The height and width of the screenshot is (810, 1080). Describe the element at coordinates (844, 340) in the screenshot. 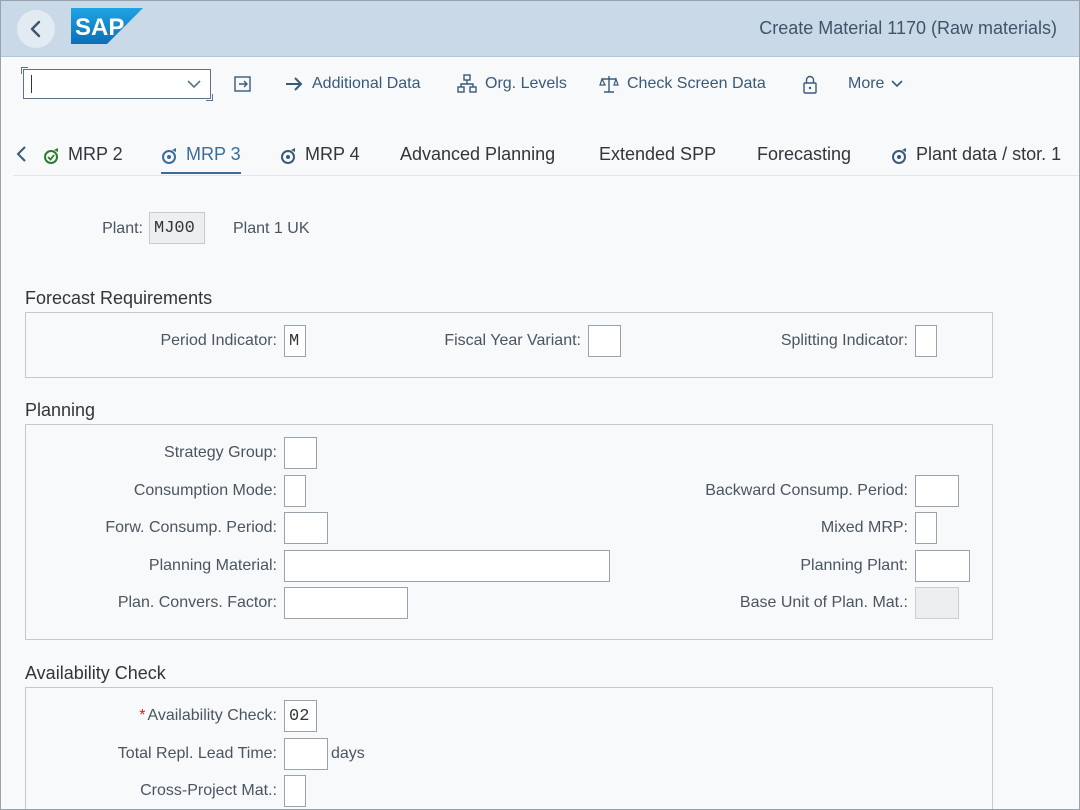

I see `splitting-indicator-label: Splitting Indicator:` at that location.